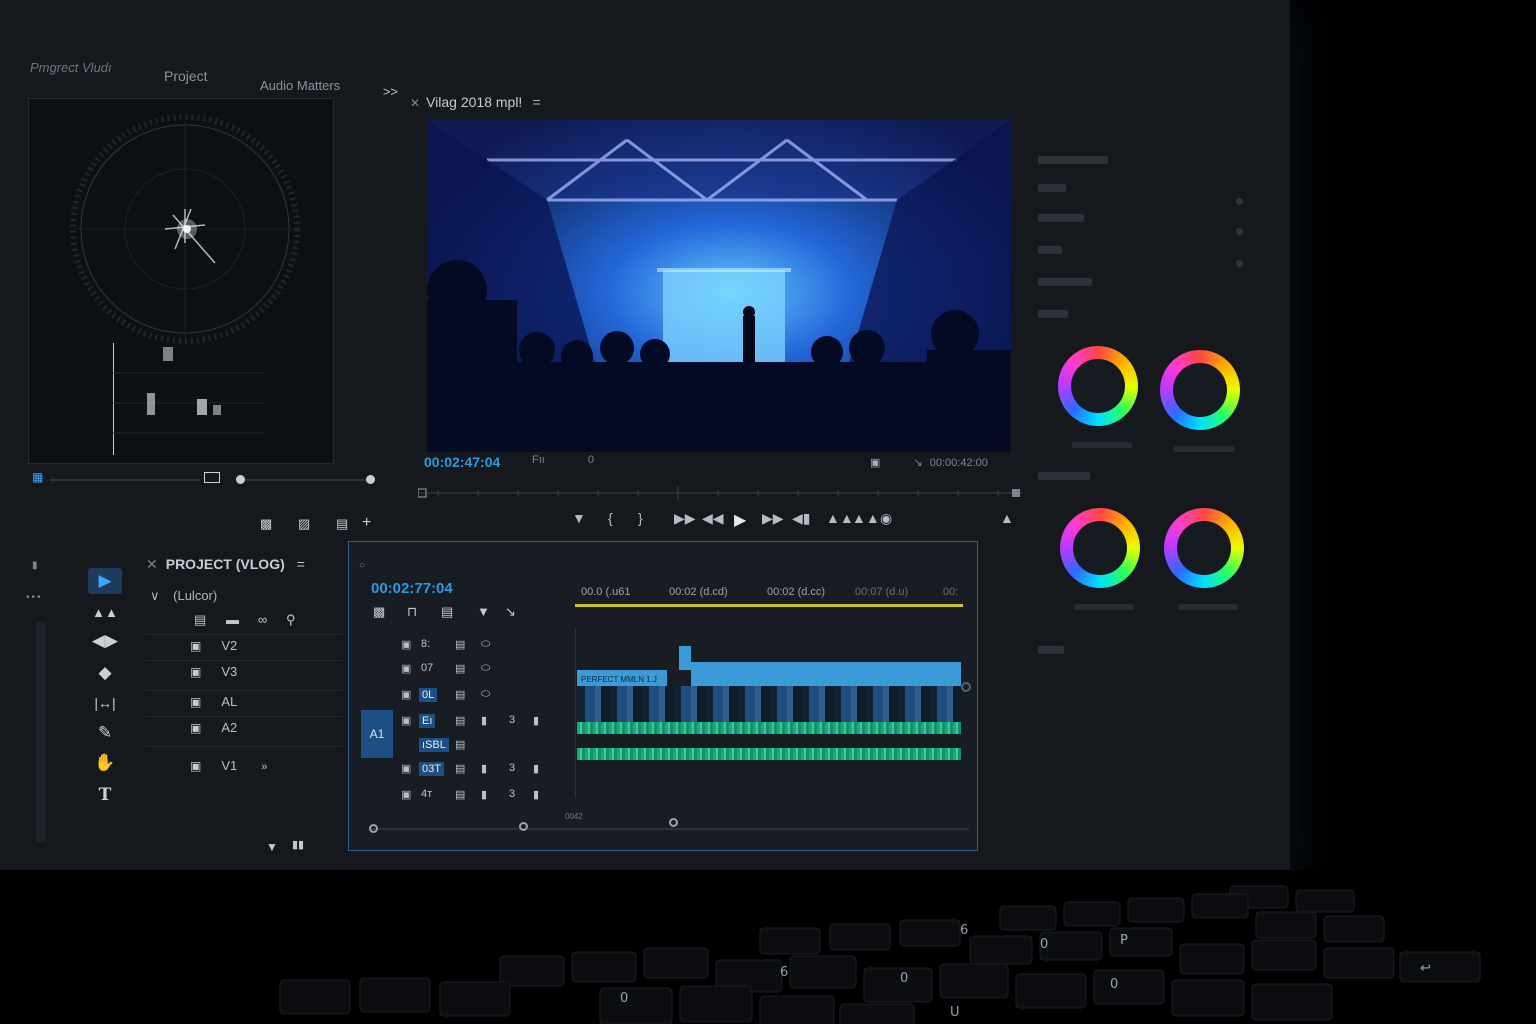 The width and height of the screenshot is (1536, 1024). Describe the element at coordinates (272, 847) in the screenshot. I see `sort-down-icon: ▼` at that location.